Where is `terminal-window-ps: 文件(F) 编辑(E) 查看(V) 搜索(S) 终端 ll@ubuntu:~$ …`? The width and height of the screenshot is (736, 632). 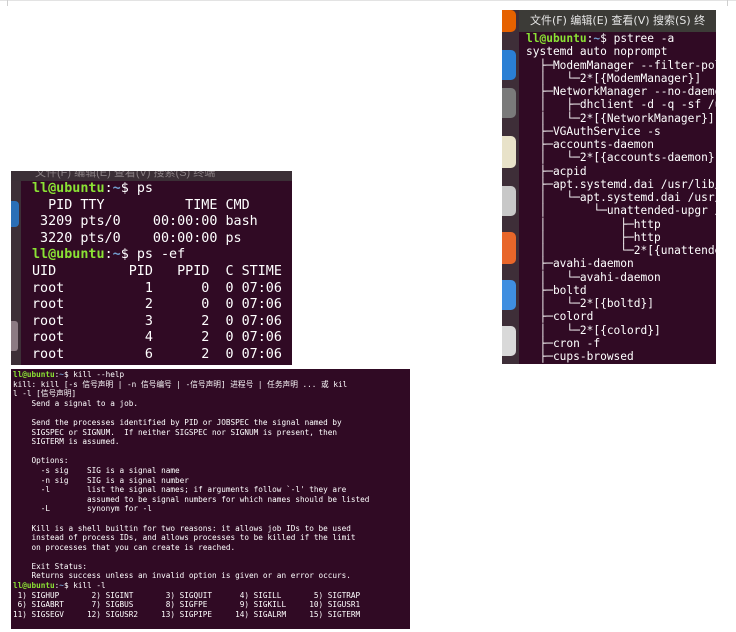 terminal-window-ps: 文件(F) 编辑(E) 查看(V) 搜索(S) 终端 ll@ubuntu:~$ … is located at coordinates (151, 268).